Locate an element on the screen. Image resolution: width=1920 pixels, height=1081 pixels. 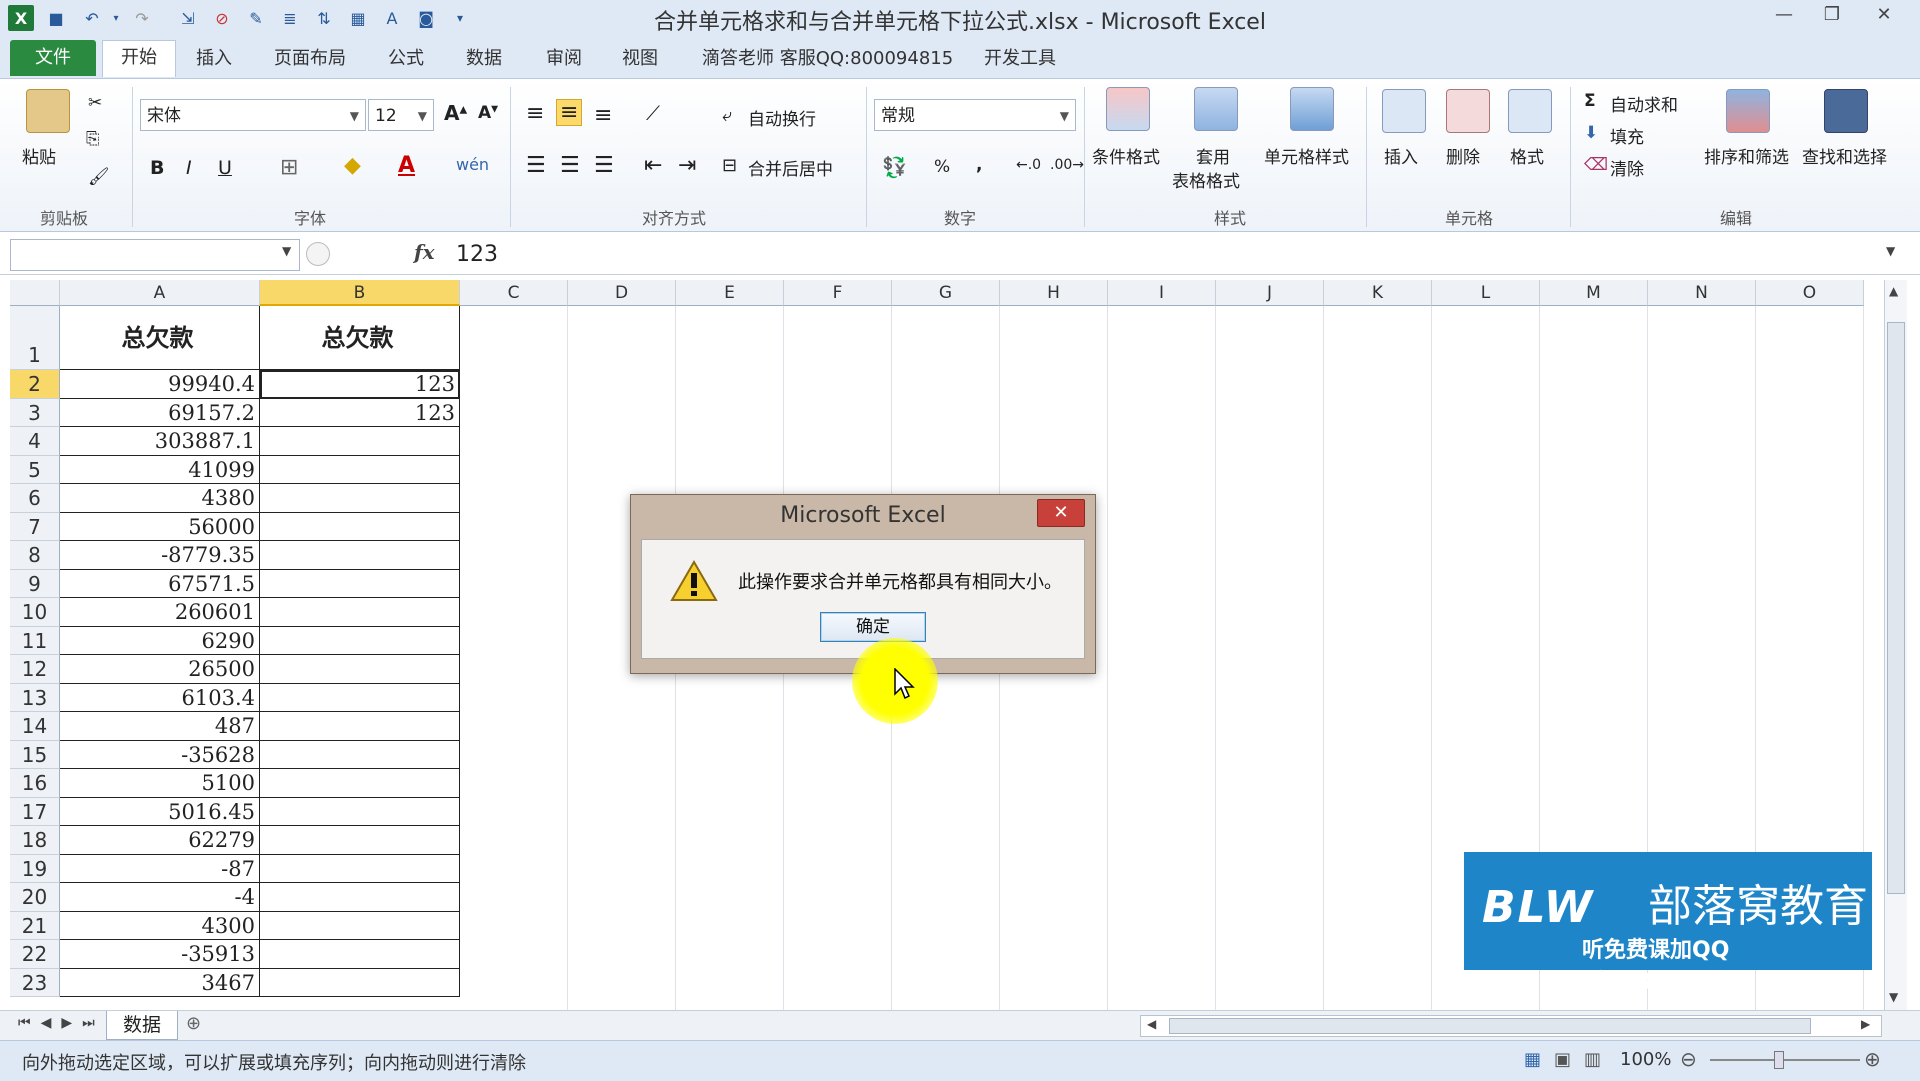
formula-separator-handle is located at coordinates (318, 254).